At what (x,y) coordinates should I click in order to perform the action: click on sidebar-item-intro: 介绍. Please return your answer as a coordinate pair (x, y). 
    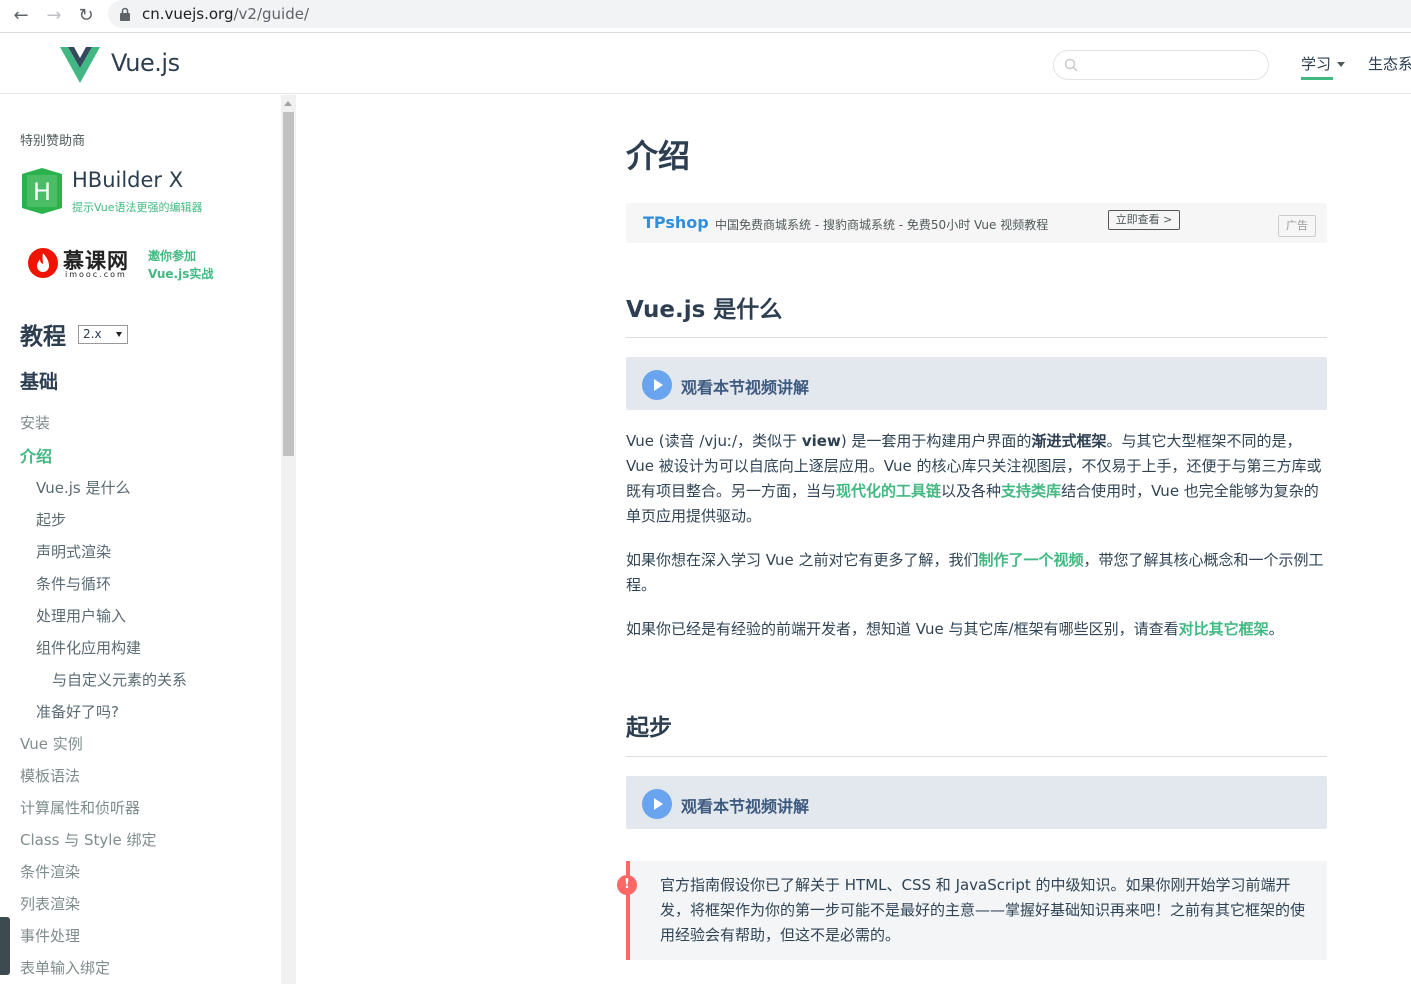
    Looking at the image, I should click on (36, 455).